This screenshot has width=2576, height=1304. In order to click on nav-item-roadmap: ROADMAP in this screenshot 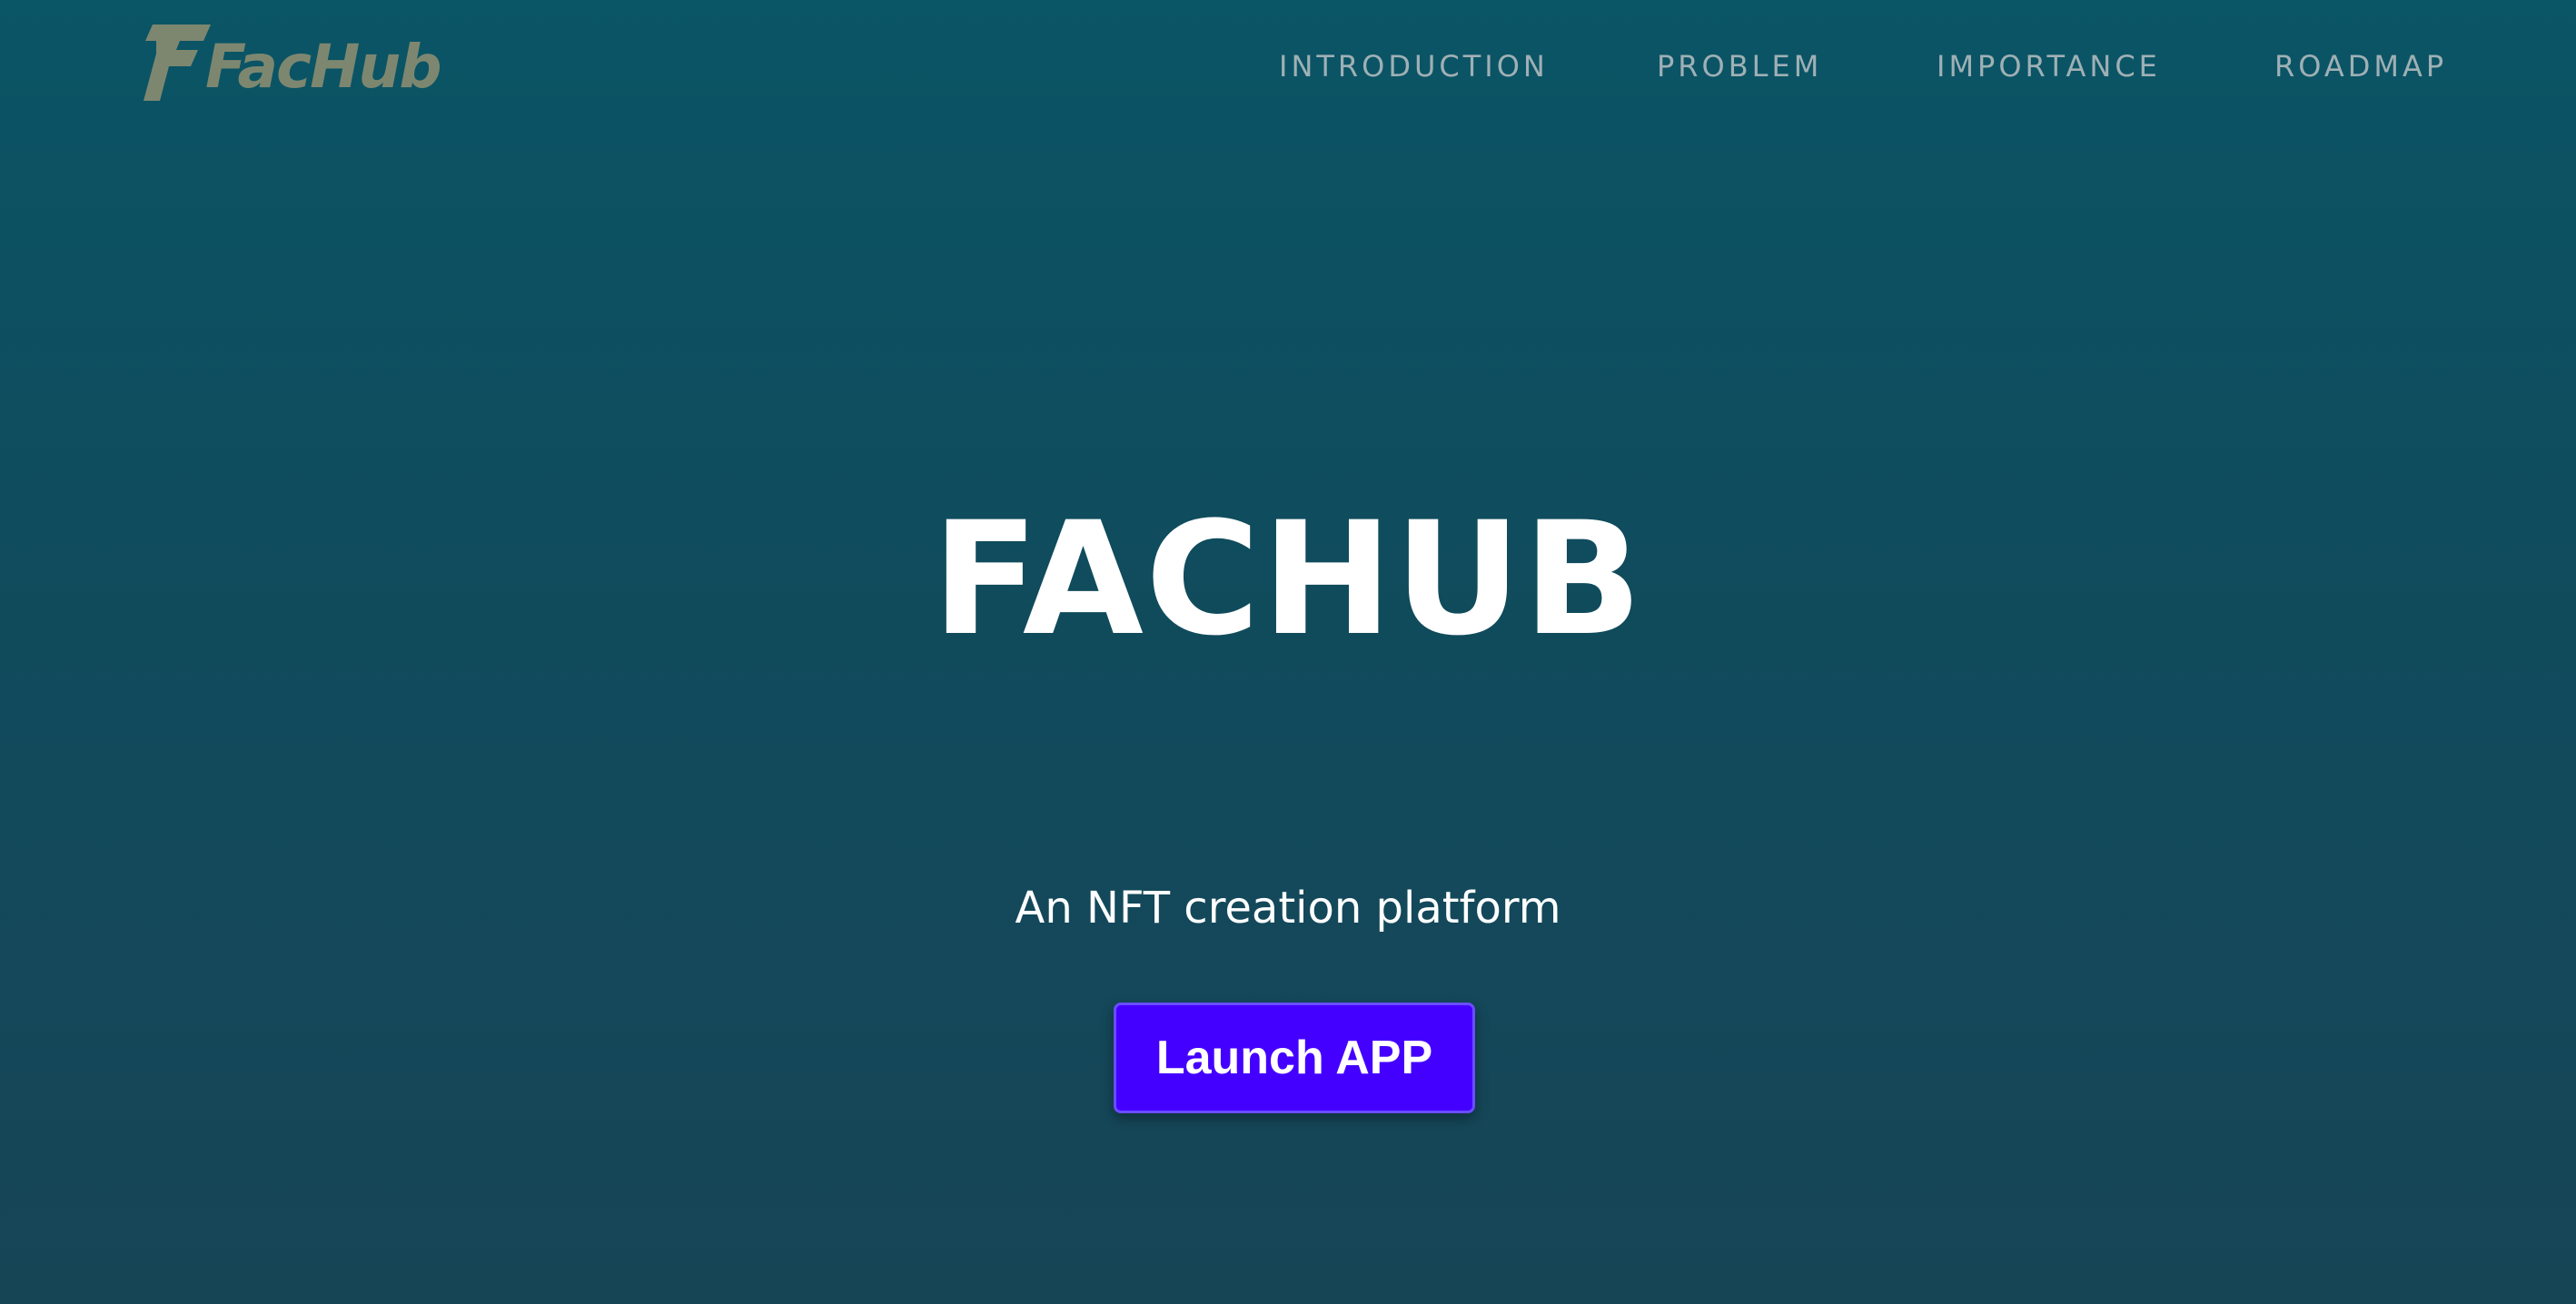, I will do `click(2360, 66)`.